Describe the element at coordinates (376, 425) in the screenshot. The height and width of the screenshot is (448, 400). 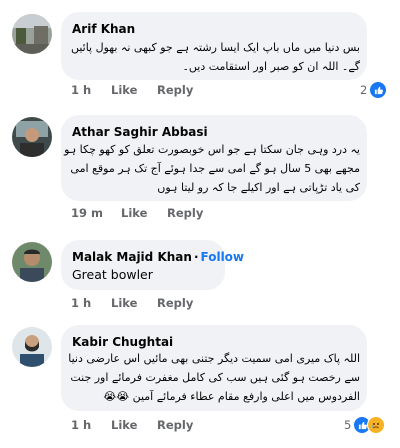
I see `crying-emoji-icon` at that location.